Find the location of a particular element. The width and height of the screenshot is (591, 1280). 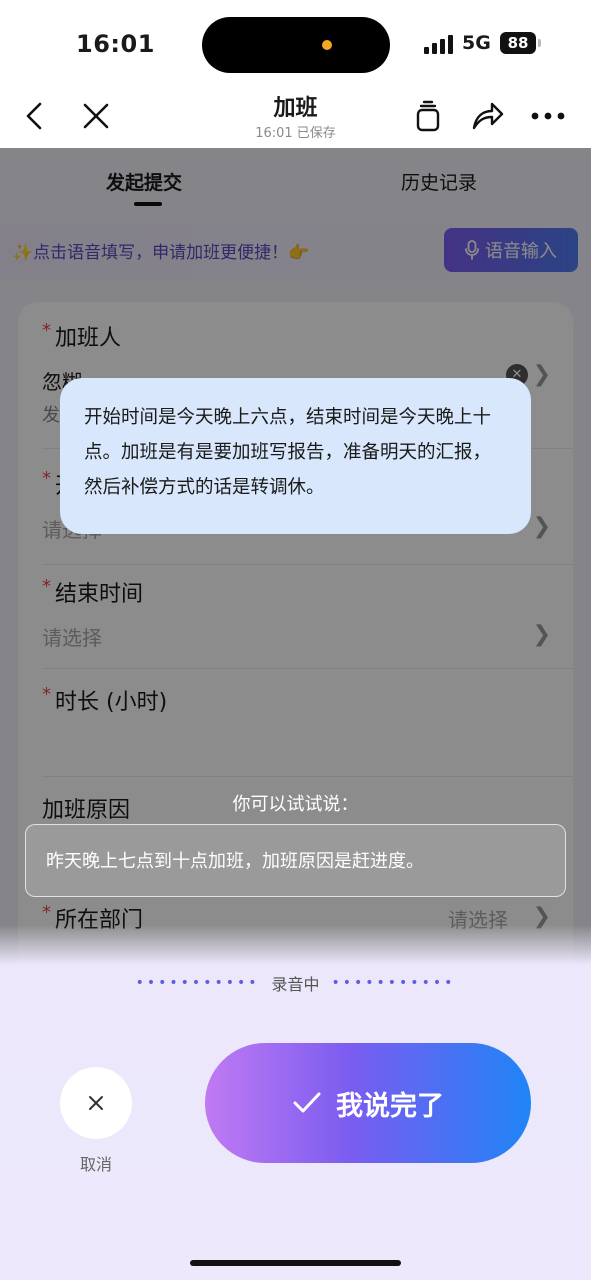

network-type: 5G is located at coordinates (476, 43).